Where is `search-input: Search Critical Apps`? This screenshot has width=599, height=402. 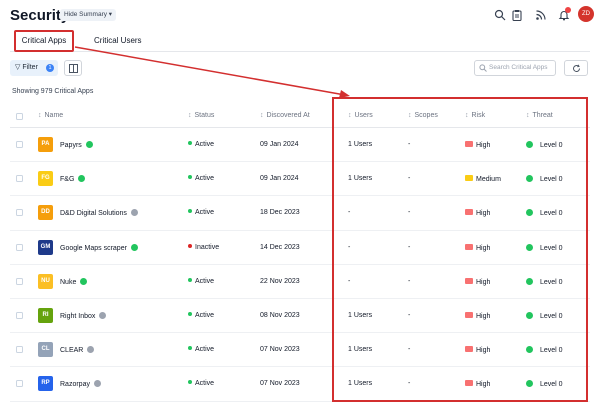
search-input: Search Critical Apps is located at coordinates (515, 68).